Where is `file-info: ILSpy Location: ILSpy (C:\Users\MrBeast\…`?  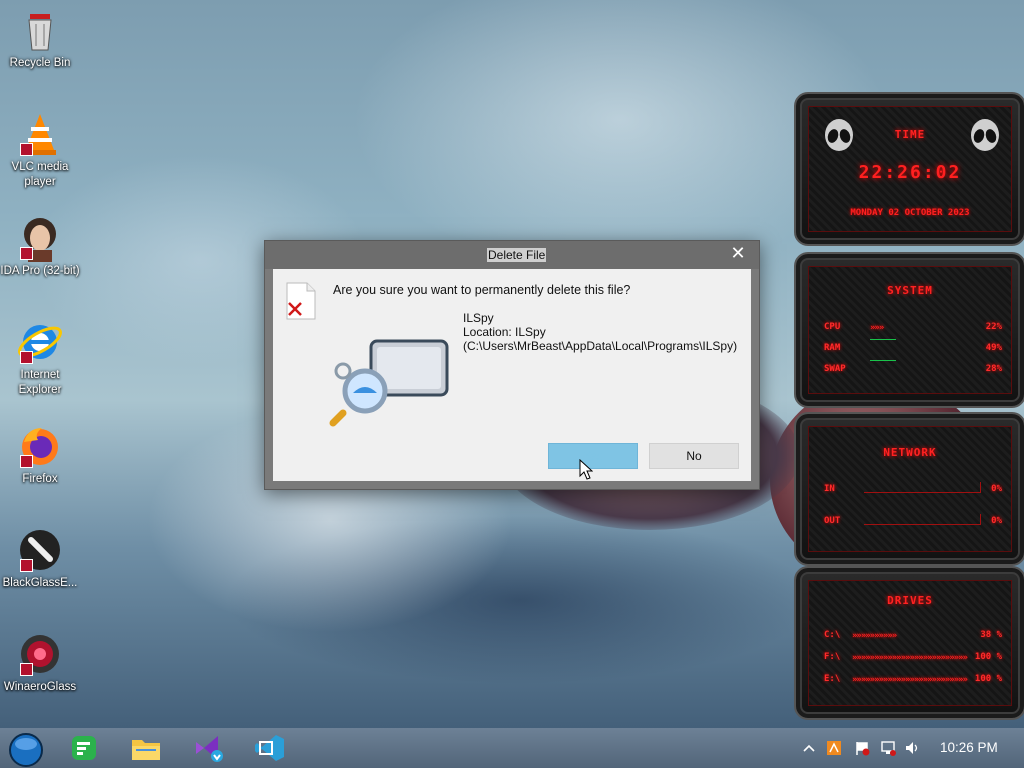
file-info: ILSpy Location: ILSpy (C:\Users\MrBeast\… is located at coordinates (600, 332).